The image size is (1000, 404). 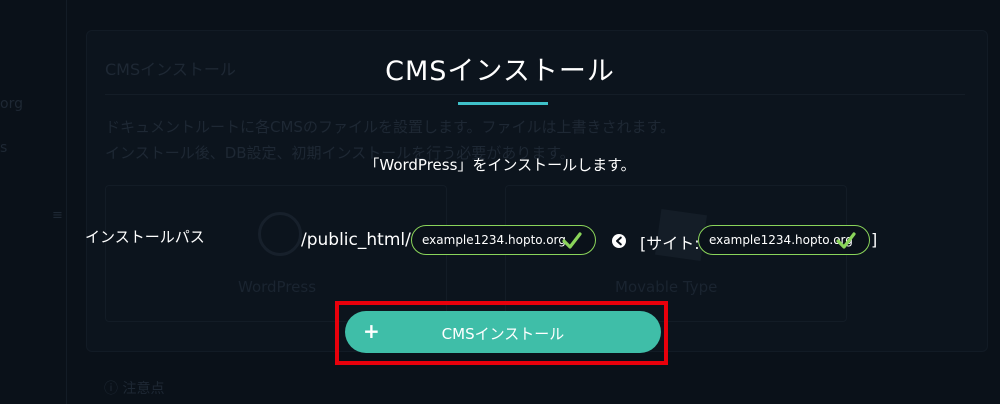 What do you see at coordinates (619, 241) in the screenshot?
I see `arrow-left-circle-icon` at bounding box center [619, 241].